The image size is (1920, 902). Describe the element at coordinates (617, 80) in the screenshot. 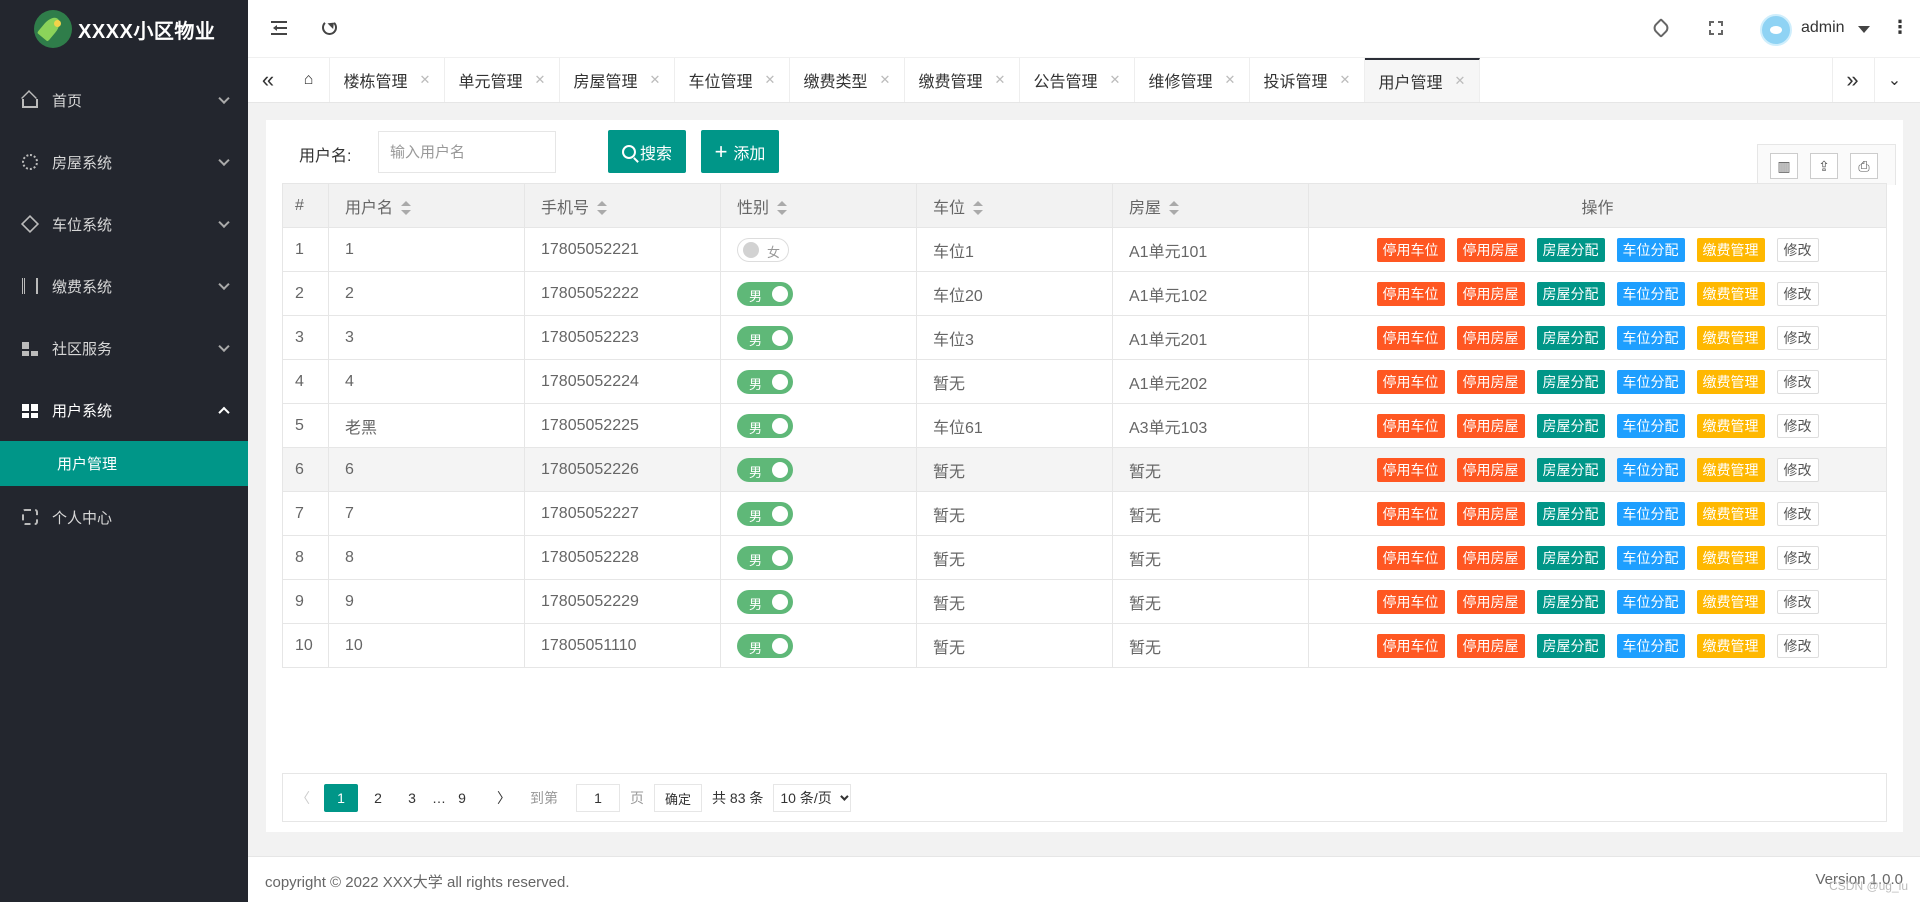

I see `tab-house: 房屋管理 ✕` at that location.